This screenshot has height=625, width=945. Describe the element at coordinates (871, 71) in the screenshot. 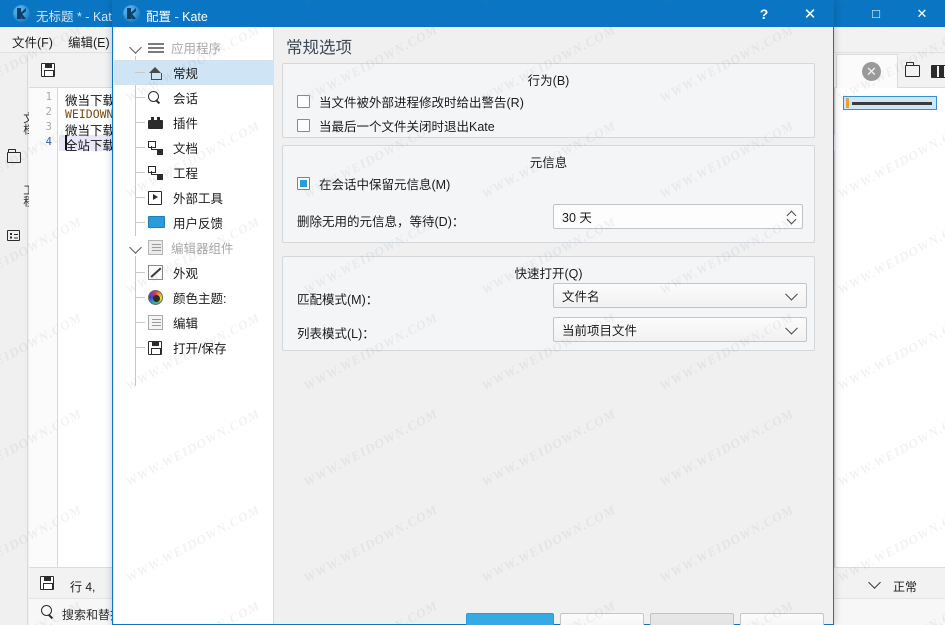

I see `close-icon: ✕` at that location.